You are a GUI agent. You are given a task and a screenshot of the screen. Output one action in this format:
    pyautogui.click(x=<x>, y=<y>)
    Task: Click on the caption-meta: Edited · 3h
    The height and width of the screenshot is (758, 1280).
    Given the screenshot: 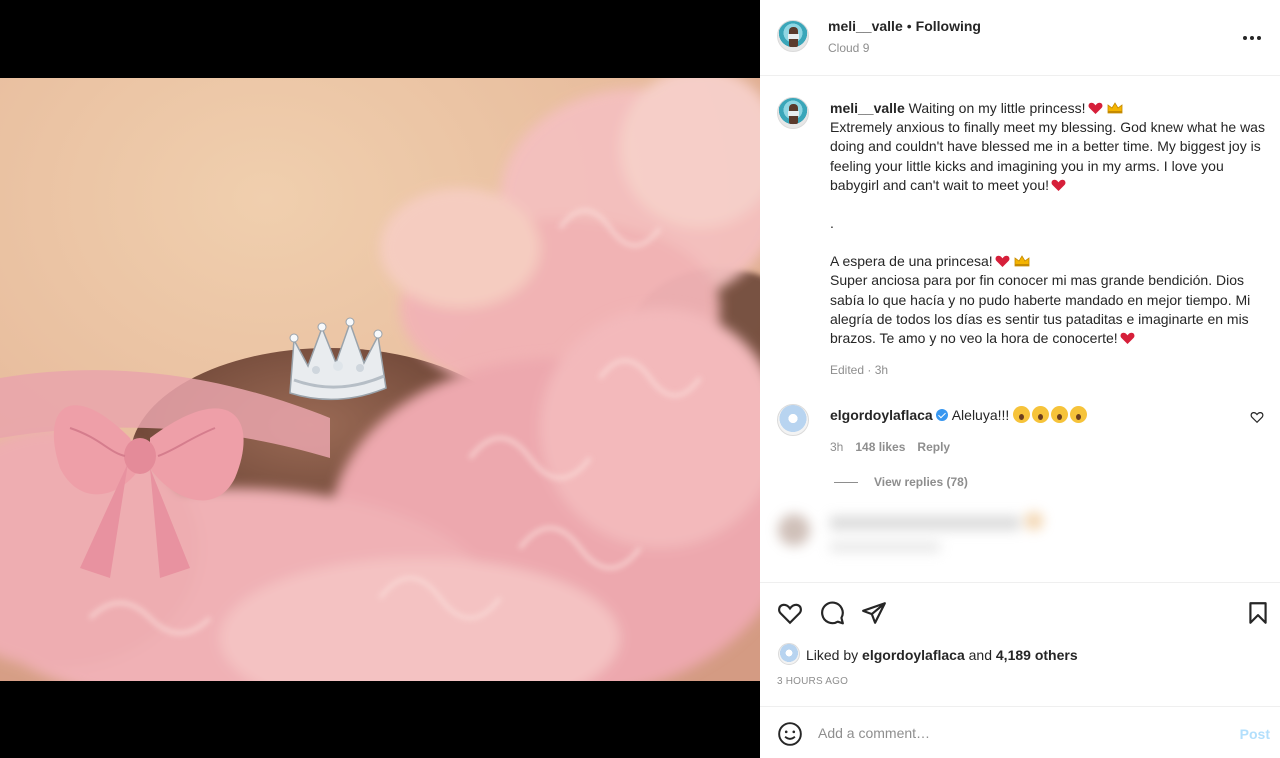 What is the action you would take?
    pyautogui.click(x=859, y=370)
    